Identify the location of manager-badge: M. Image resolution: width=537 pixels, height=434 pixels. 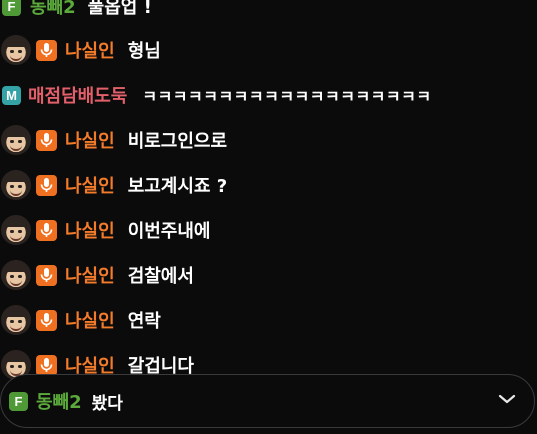
(11, 95).